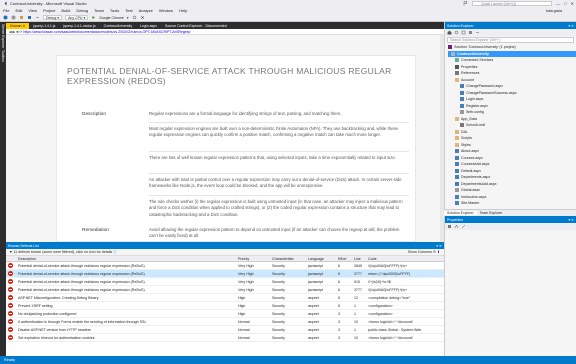 The width and height of the screenshot is (576, 364). What do you see at coordinates (128, 10) in the screenshot?
I see `menu-item-test: Test` at bounding box center [128, 10].